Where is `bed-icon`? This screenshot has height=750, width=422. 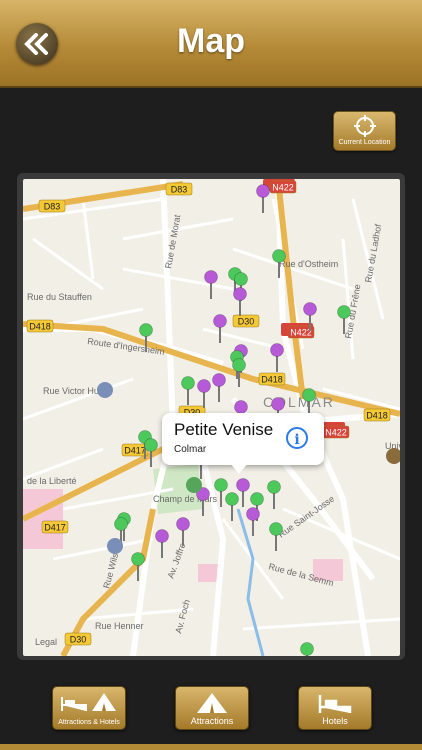
bed-icon is located at coordinates (335, 704).